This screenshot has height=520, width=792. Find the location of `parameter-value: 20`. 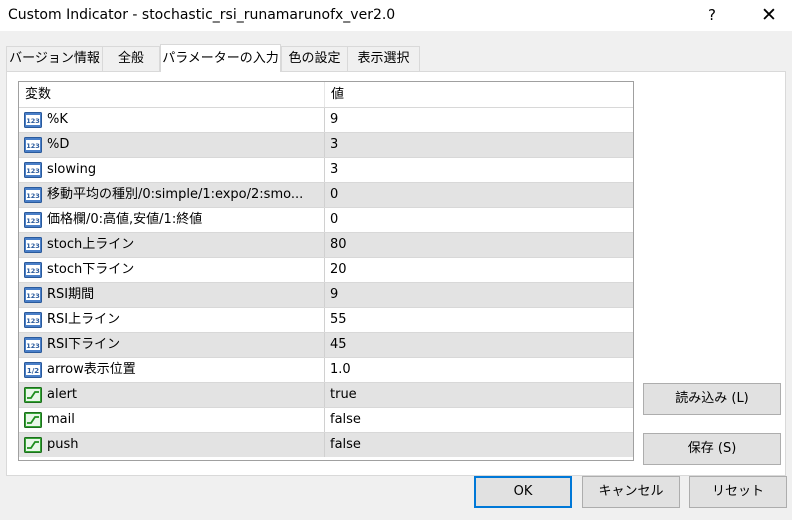

parameter-value: 20 is located at coordinates (479, 270).